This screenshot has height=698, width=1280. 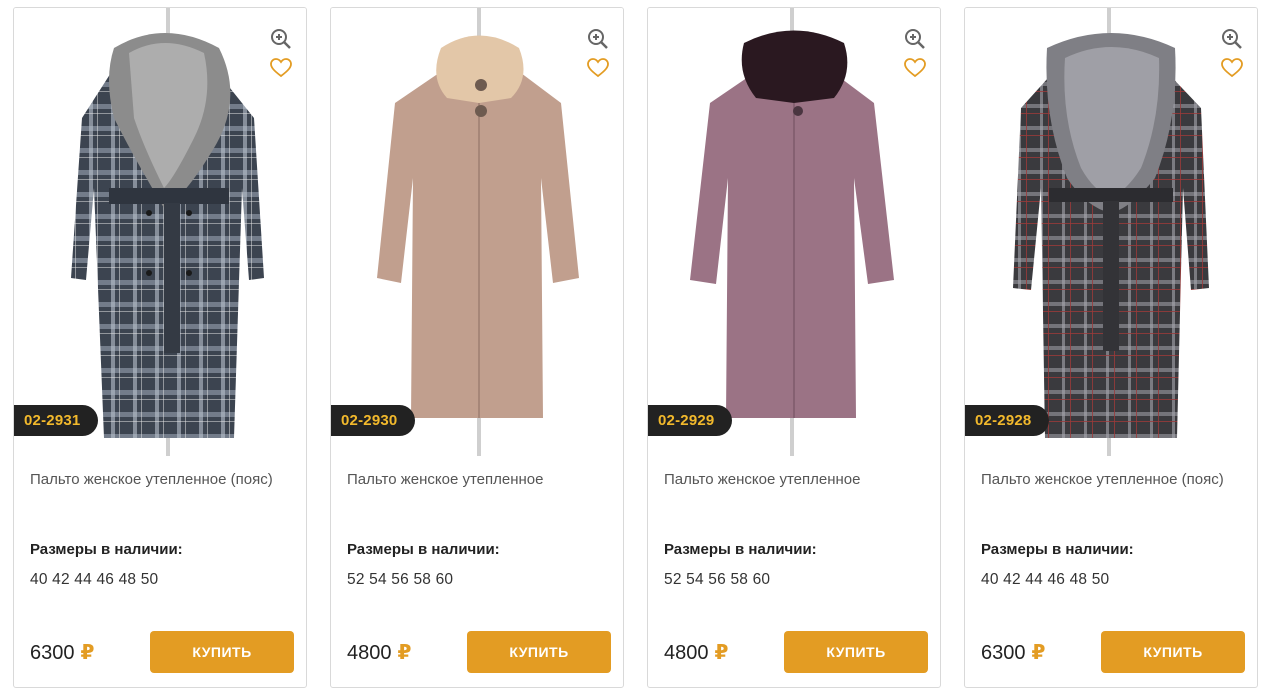 I want to click on product-photo: 02-2928, so click(x=1111, y=232).